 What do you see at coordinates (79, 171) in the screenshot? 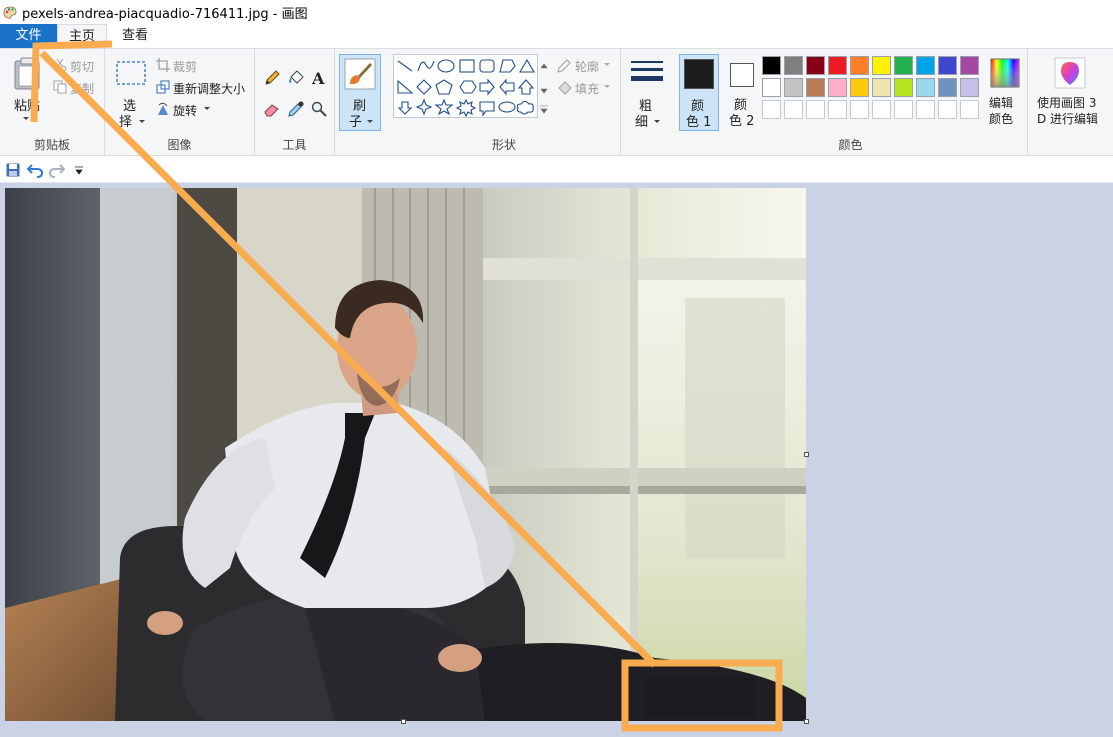
I see `customize-toolbar-icon` at bounding box center [79, 171].